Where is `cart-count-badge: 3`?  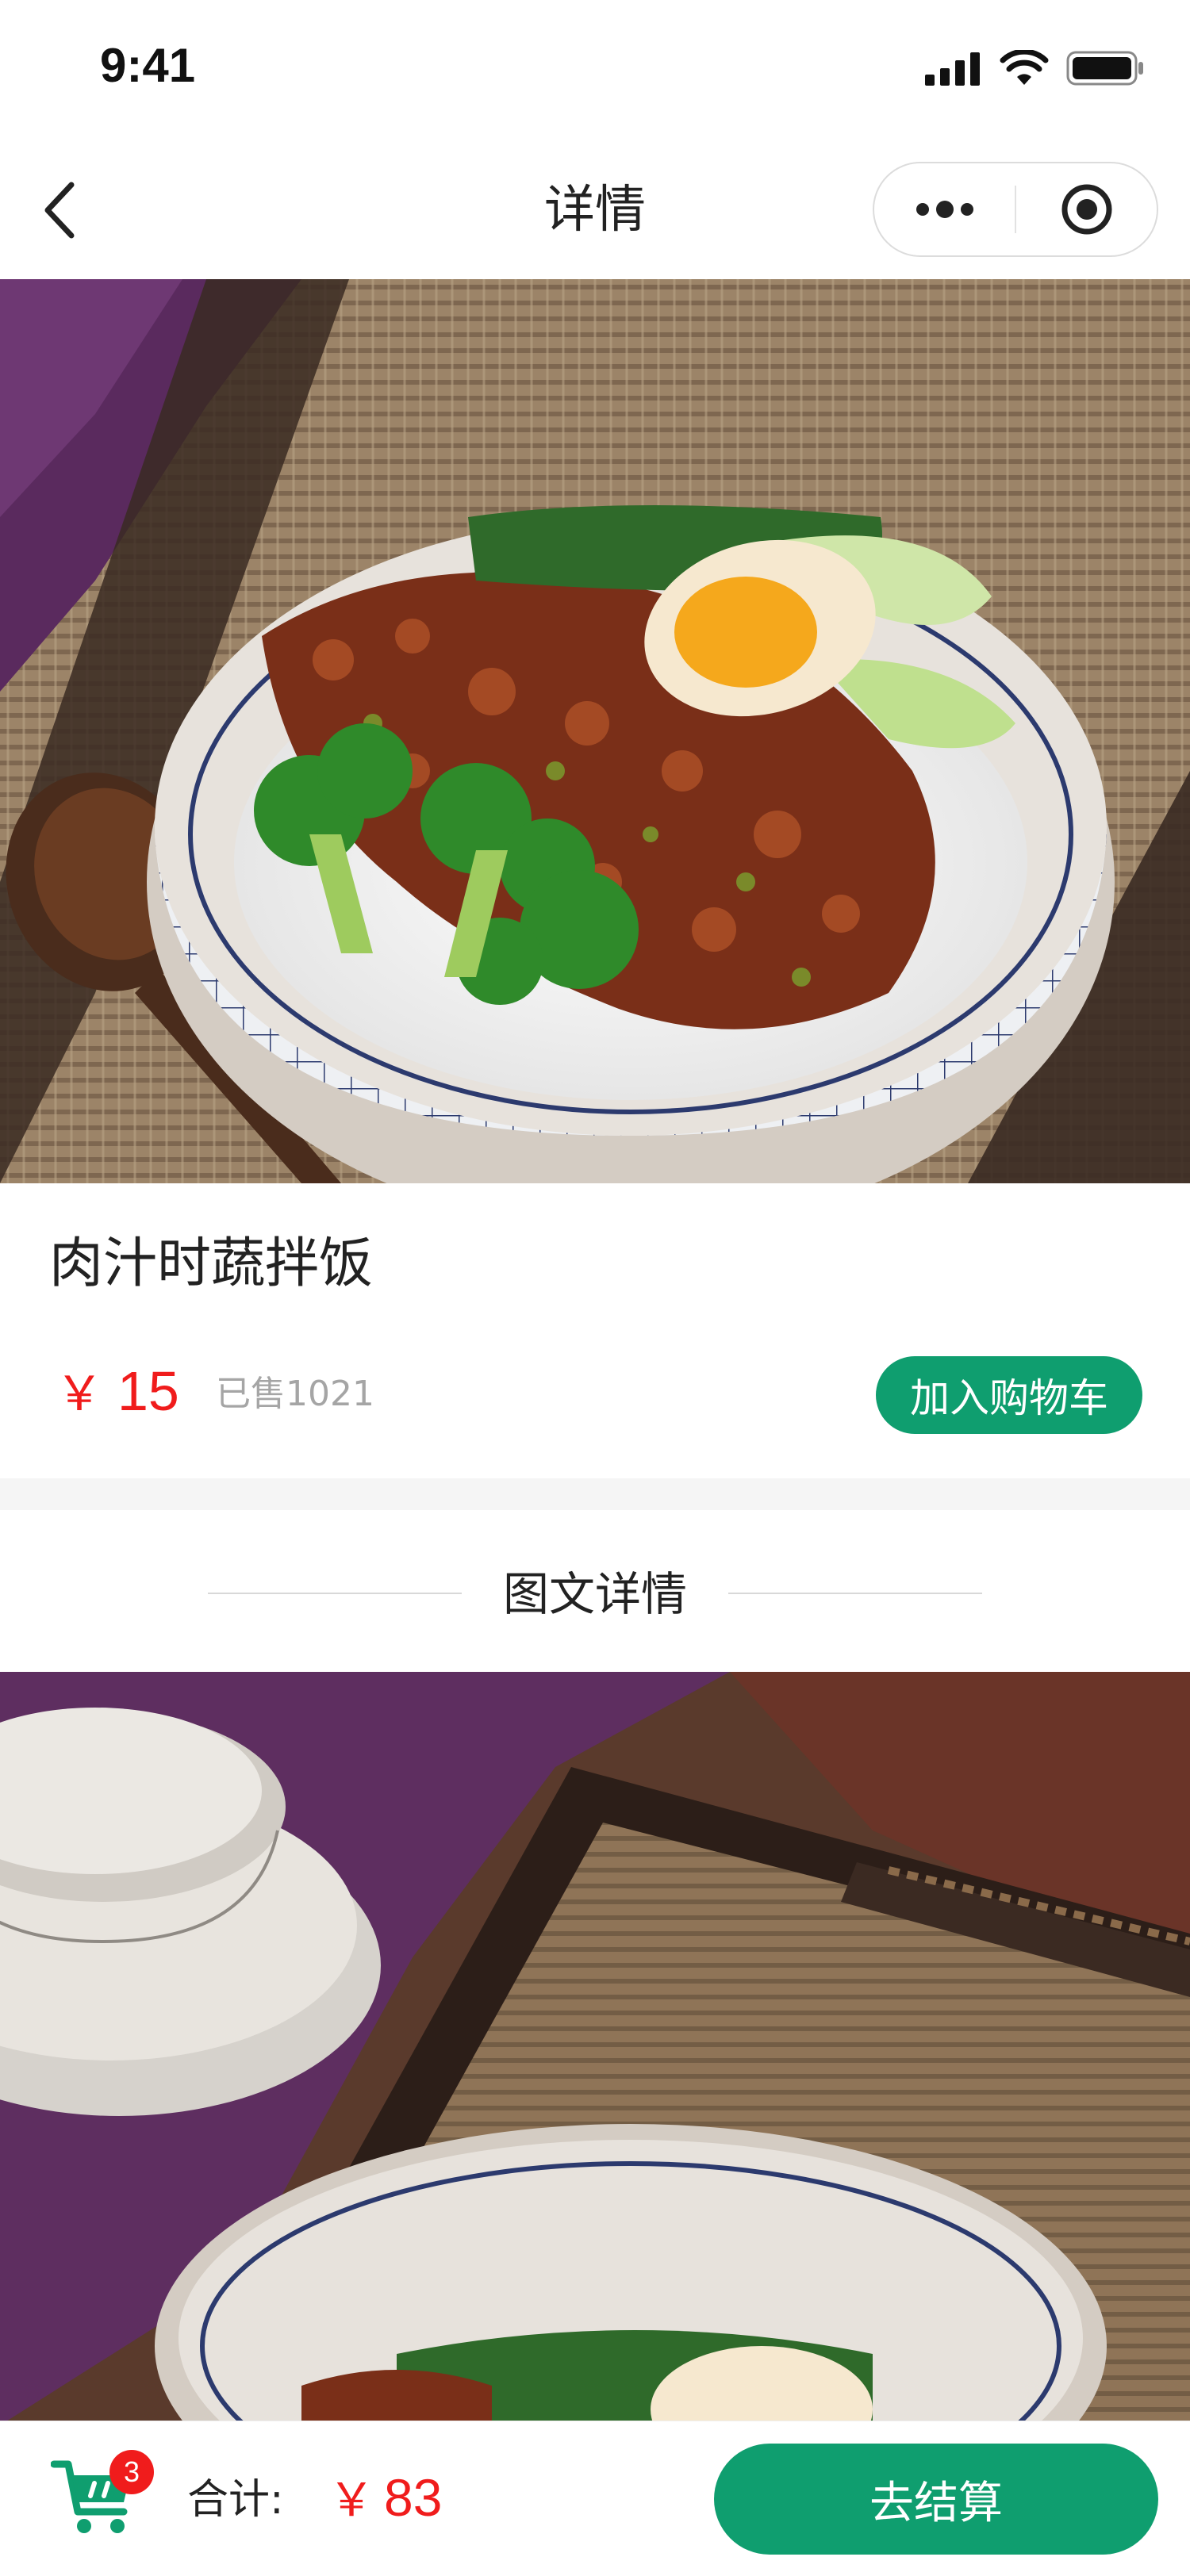
cart-count-badge: 3 is located at coordinates (131, 2472).